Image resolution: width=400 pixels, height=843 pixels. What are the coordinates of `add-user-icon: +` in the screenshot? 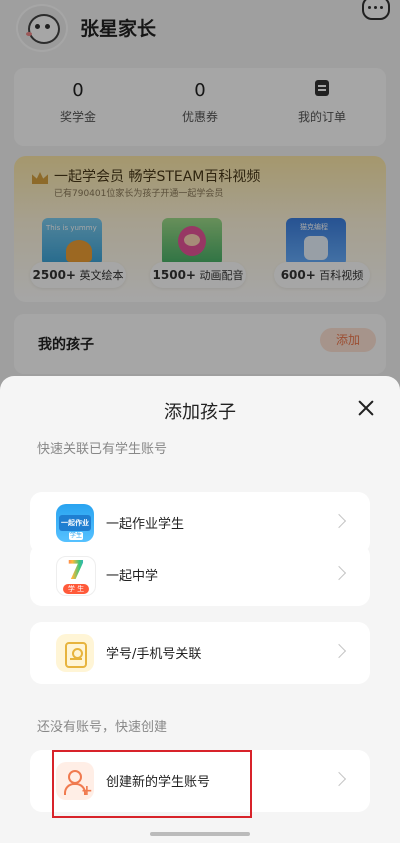 It's located at (75, 781).